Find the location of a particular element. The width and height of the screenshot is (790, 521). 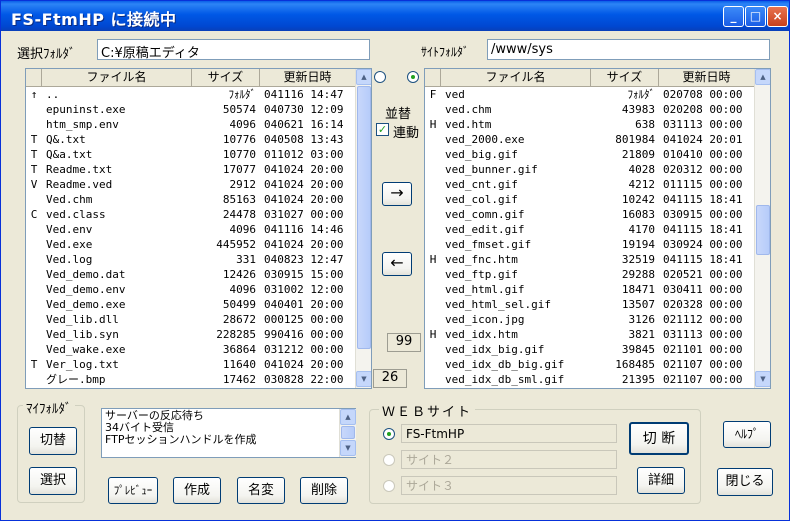

delete-button: 削除 is located at coordinates (324, 490).